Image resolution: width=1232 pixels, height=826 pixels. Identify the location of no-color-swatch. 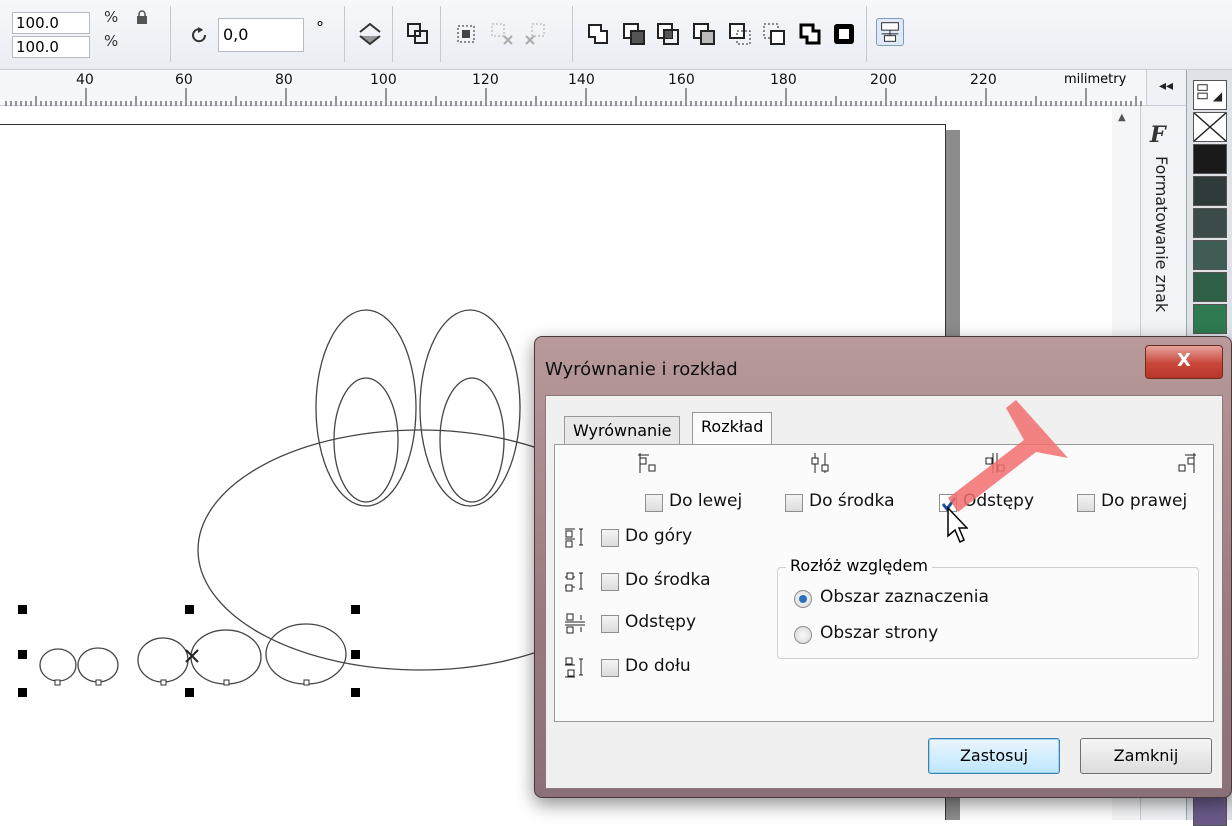
(1210, 127).